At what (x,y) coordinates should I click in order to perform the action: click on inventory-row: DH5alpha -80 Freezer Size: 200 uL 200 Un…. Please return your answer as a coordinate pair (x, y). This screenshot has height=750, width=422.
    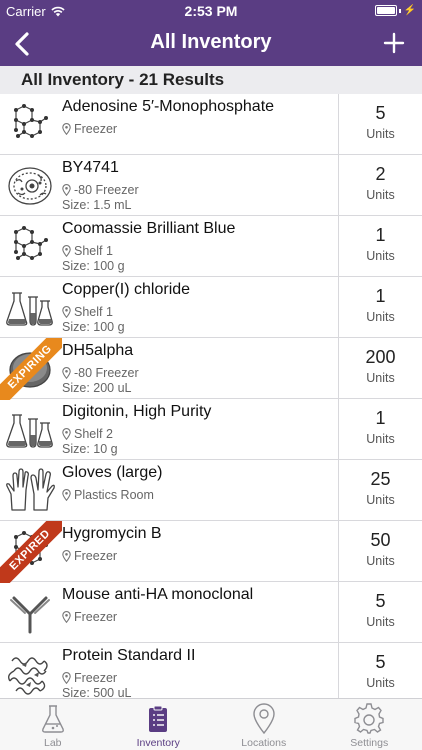
    Looking at the image, I should click on (211, 369).